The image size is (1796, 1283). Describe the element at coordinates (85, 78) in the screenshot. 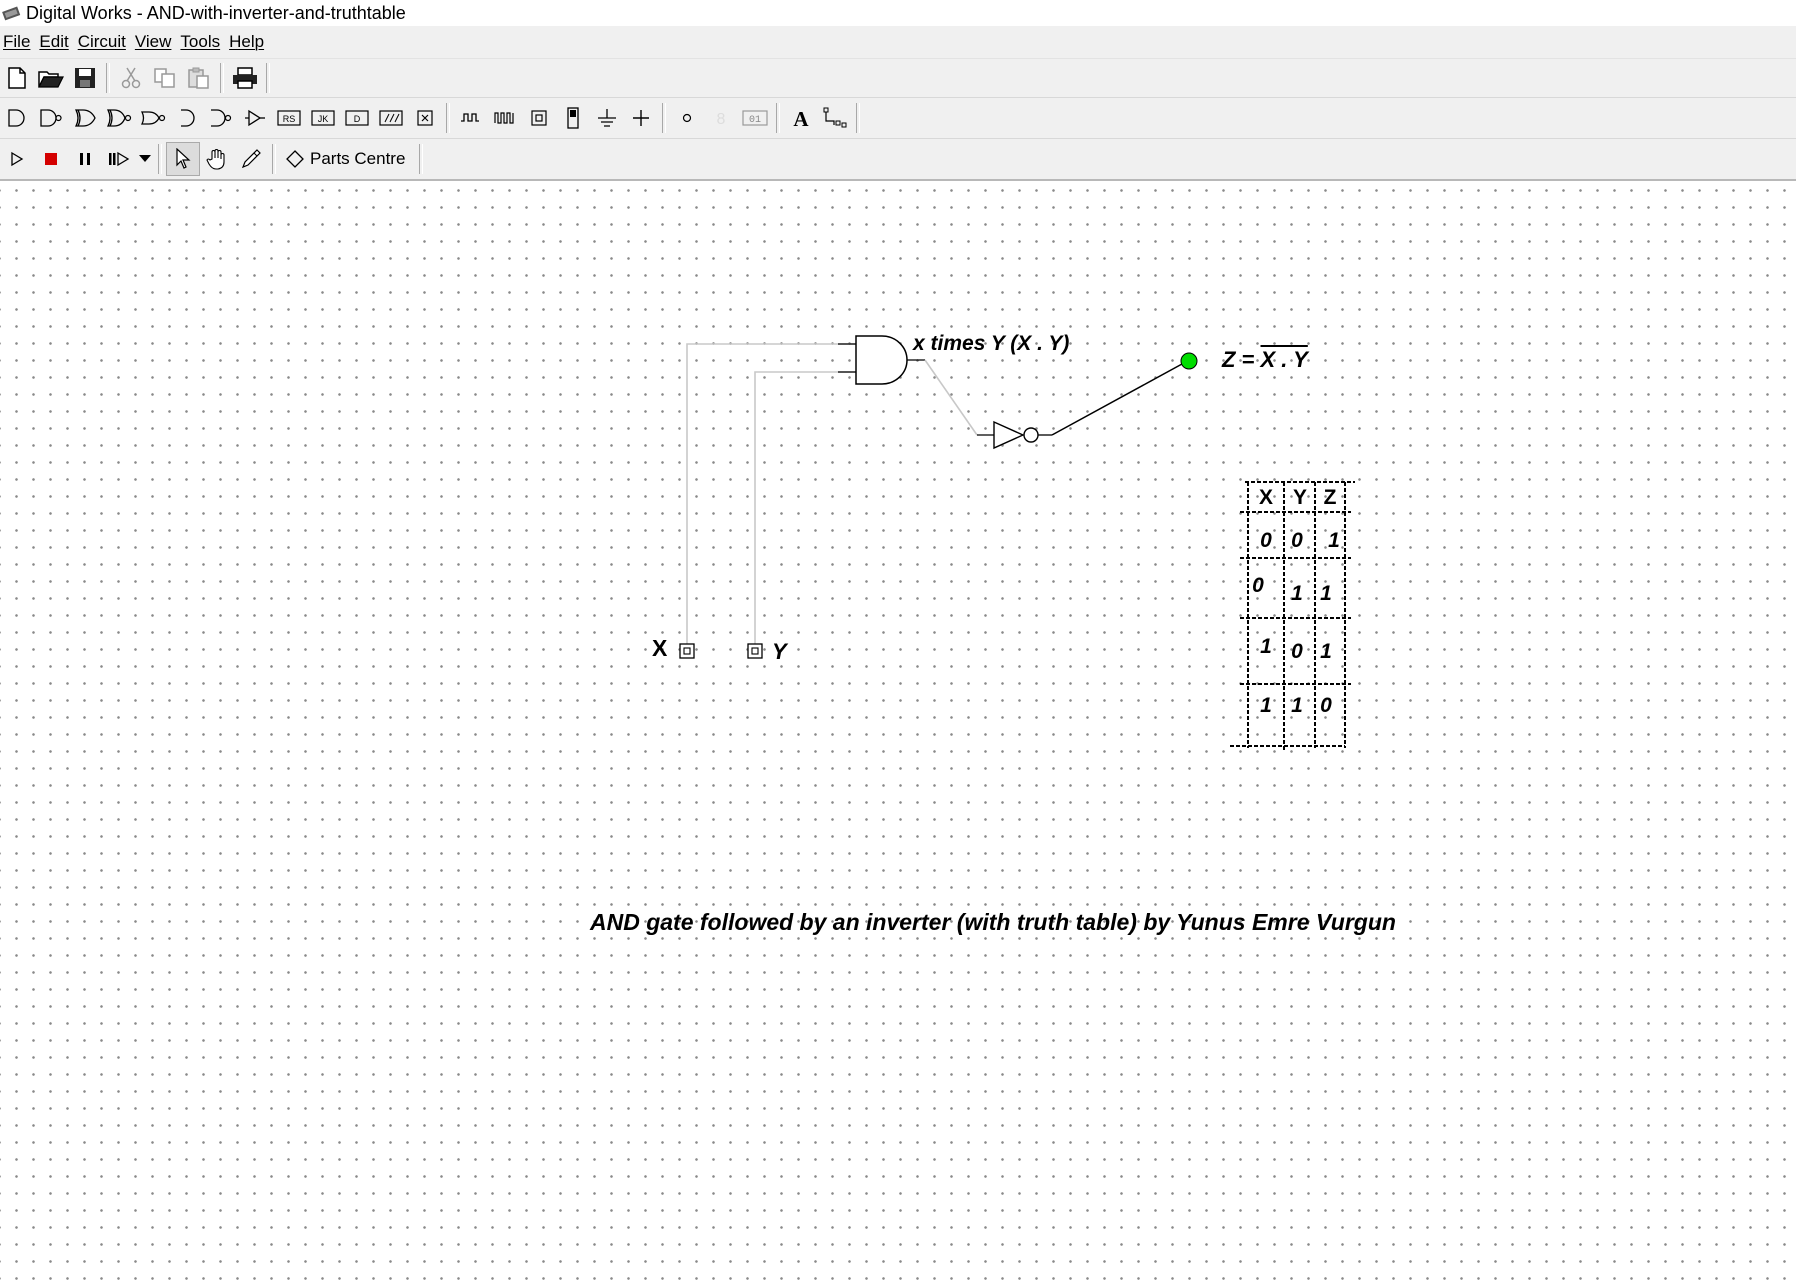

I see `save-icon` at that location.